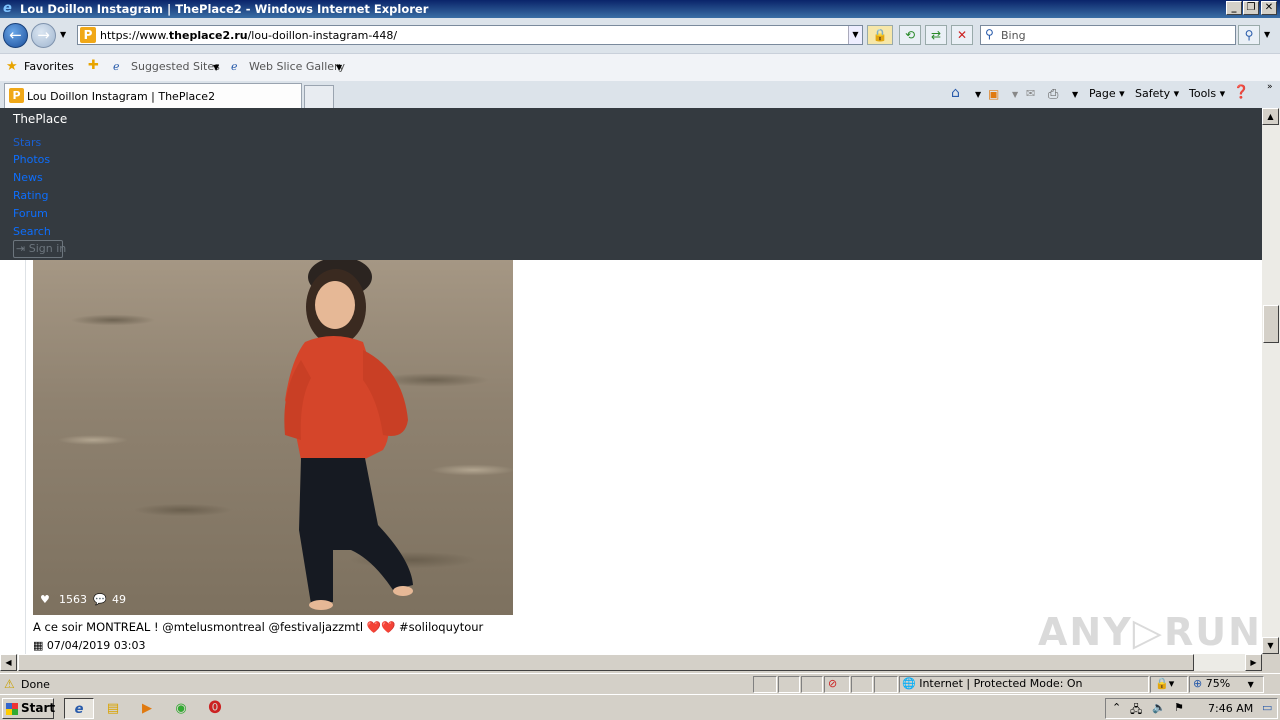 The width and height of the screenshot is (1280, 720). What do you see at coordinates (1030, 93) in the screenshot?
I see `mail-icon: ✉` at bounding box center [1030, 93].